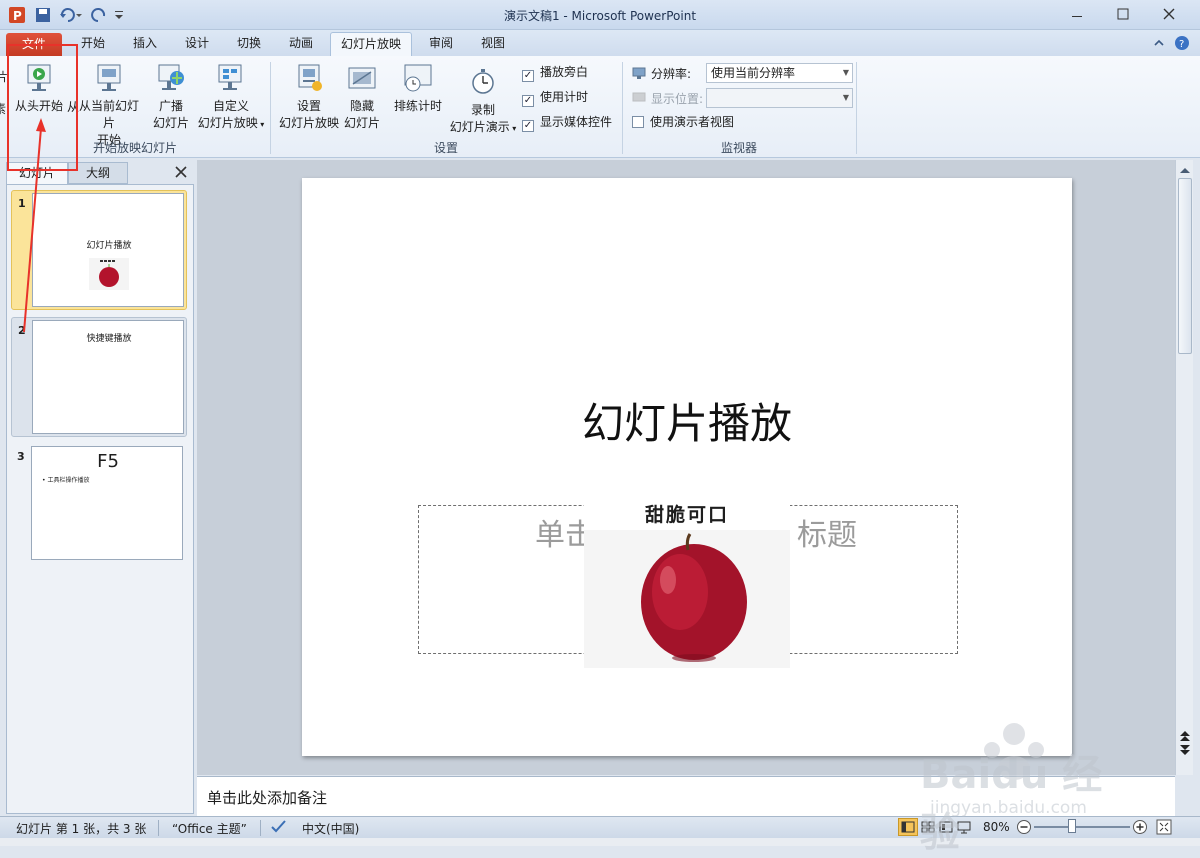 The width and height of the screenshot is (1200, 858). I want to click on hide-slide-label: 隐藏, so click(361, 106).